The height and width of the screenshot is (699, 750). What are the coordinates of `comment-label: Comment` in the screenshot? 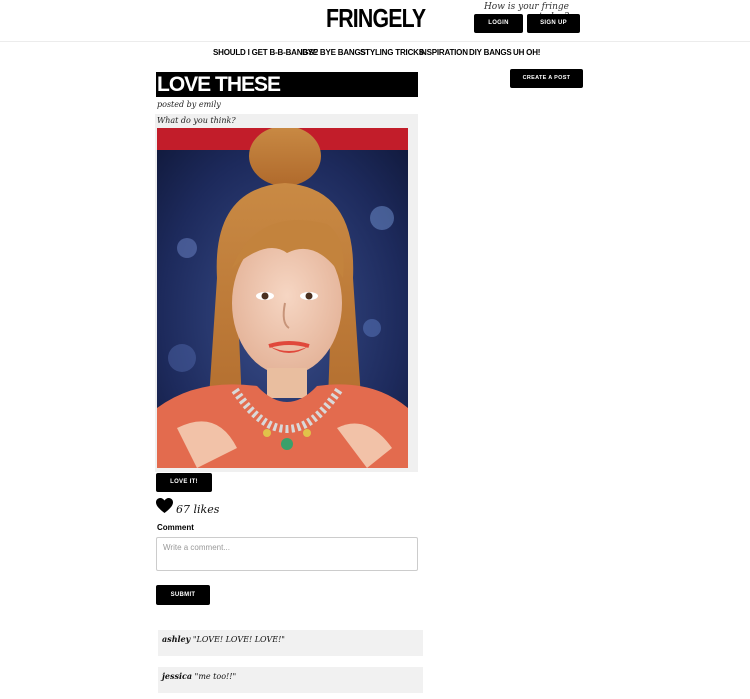 It's located at (175, 527).